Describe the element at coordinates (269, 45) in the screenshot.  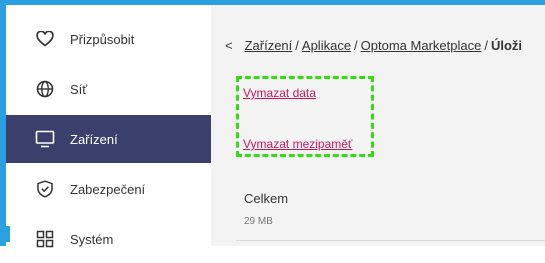
I see `breadcrumb-link-device: Zařízení` at that location.